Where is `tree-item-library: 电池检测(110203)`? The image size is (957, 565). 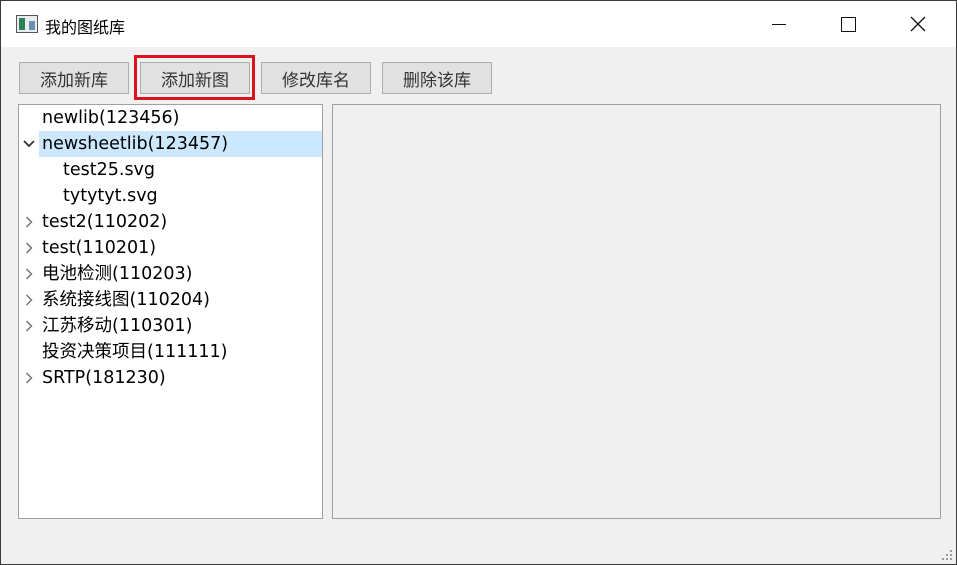 tree-item-library: 电池检测(110203) is located at coordinates (170, 274).